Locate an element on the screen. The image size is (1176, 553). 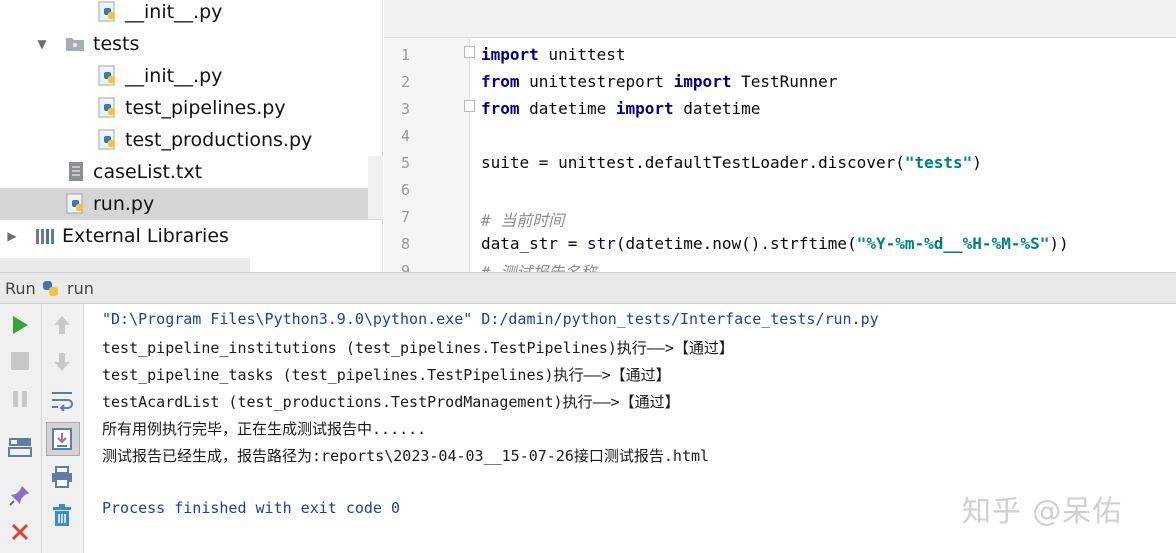
tree-item-label: caseList.txt is located at coordinates (148, 172).